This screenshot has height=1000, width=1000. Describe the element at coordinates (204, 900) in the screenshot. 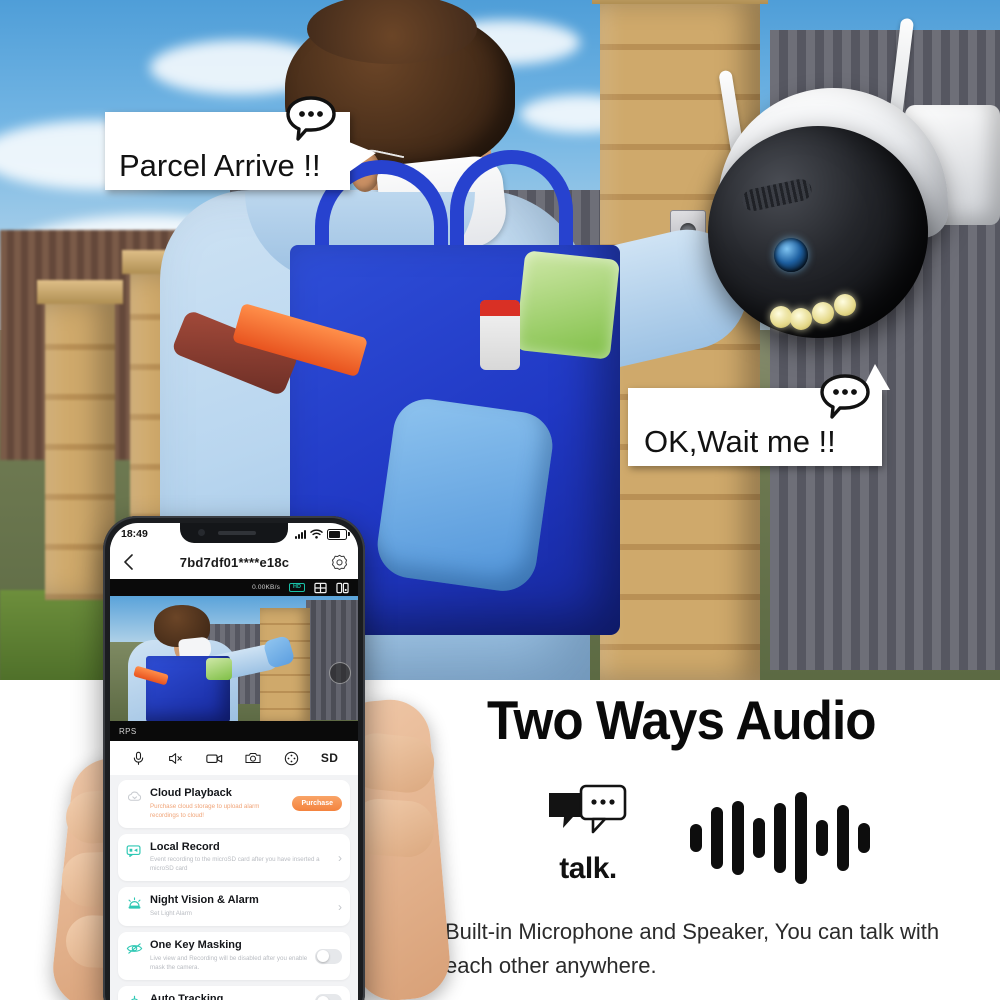

I see `list-item-title: Night Vision & Alarm` at that location.